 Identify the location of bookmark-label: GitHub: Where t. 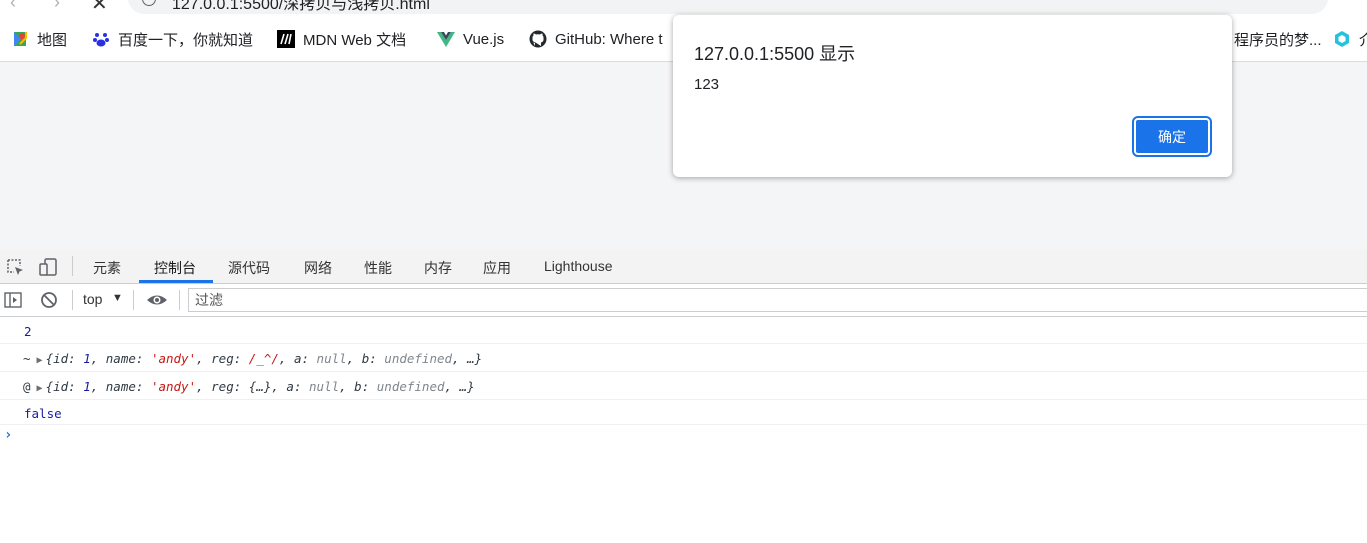
(609, 39).